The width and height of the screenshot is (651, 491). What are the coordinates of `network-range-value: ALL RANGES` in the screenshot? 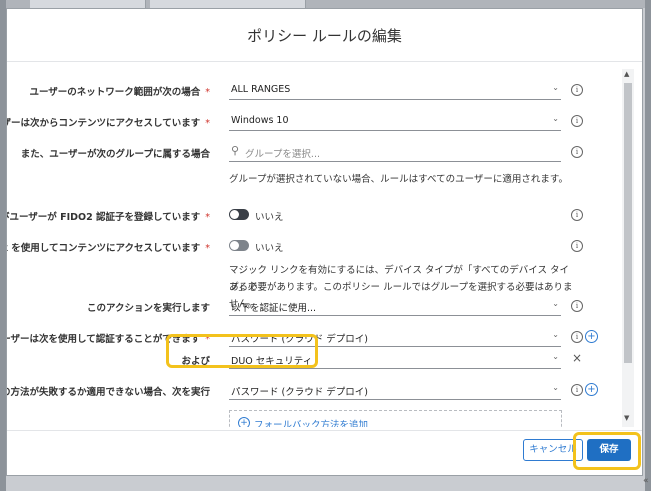 It's located at (261, 89).